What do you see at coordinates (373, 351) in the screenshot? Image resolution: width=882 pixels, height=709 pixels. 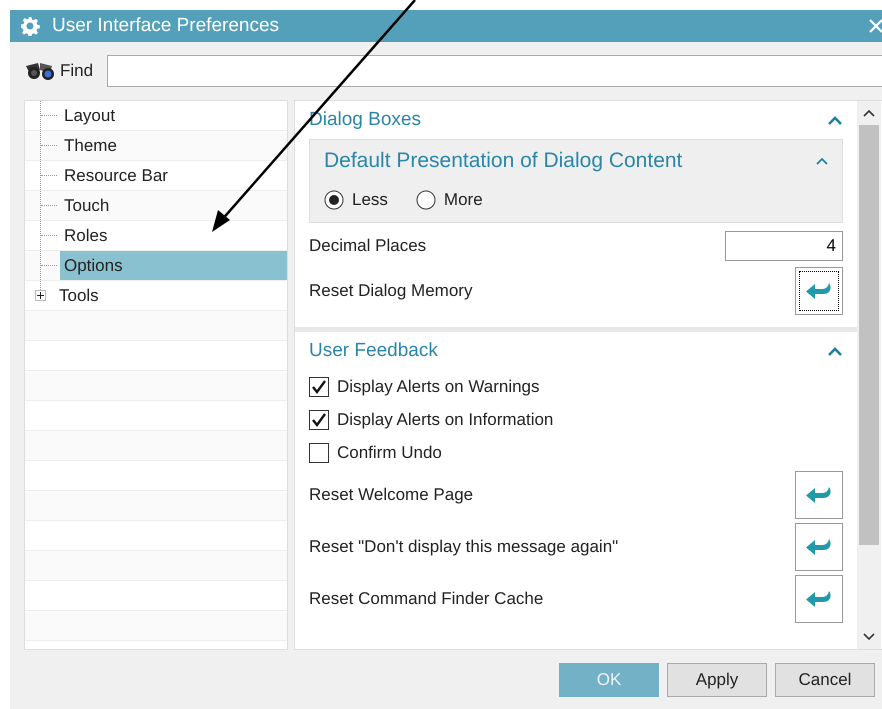 I see `section-title: User Feedback` at bounding box center [373, 351].